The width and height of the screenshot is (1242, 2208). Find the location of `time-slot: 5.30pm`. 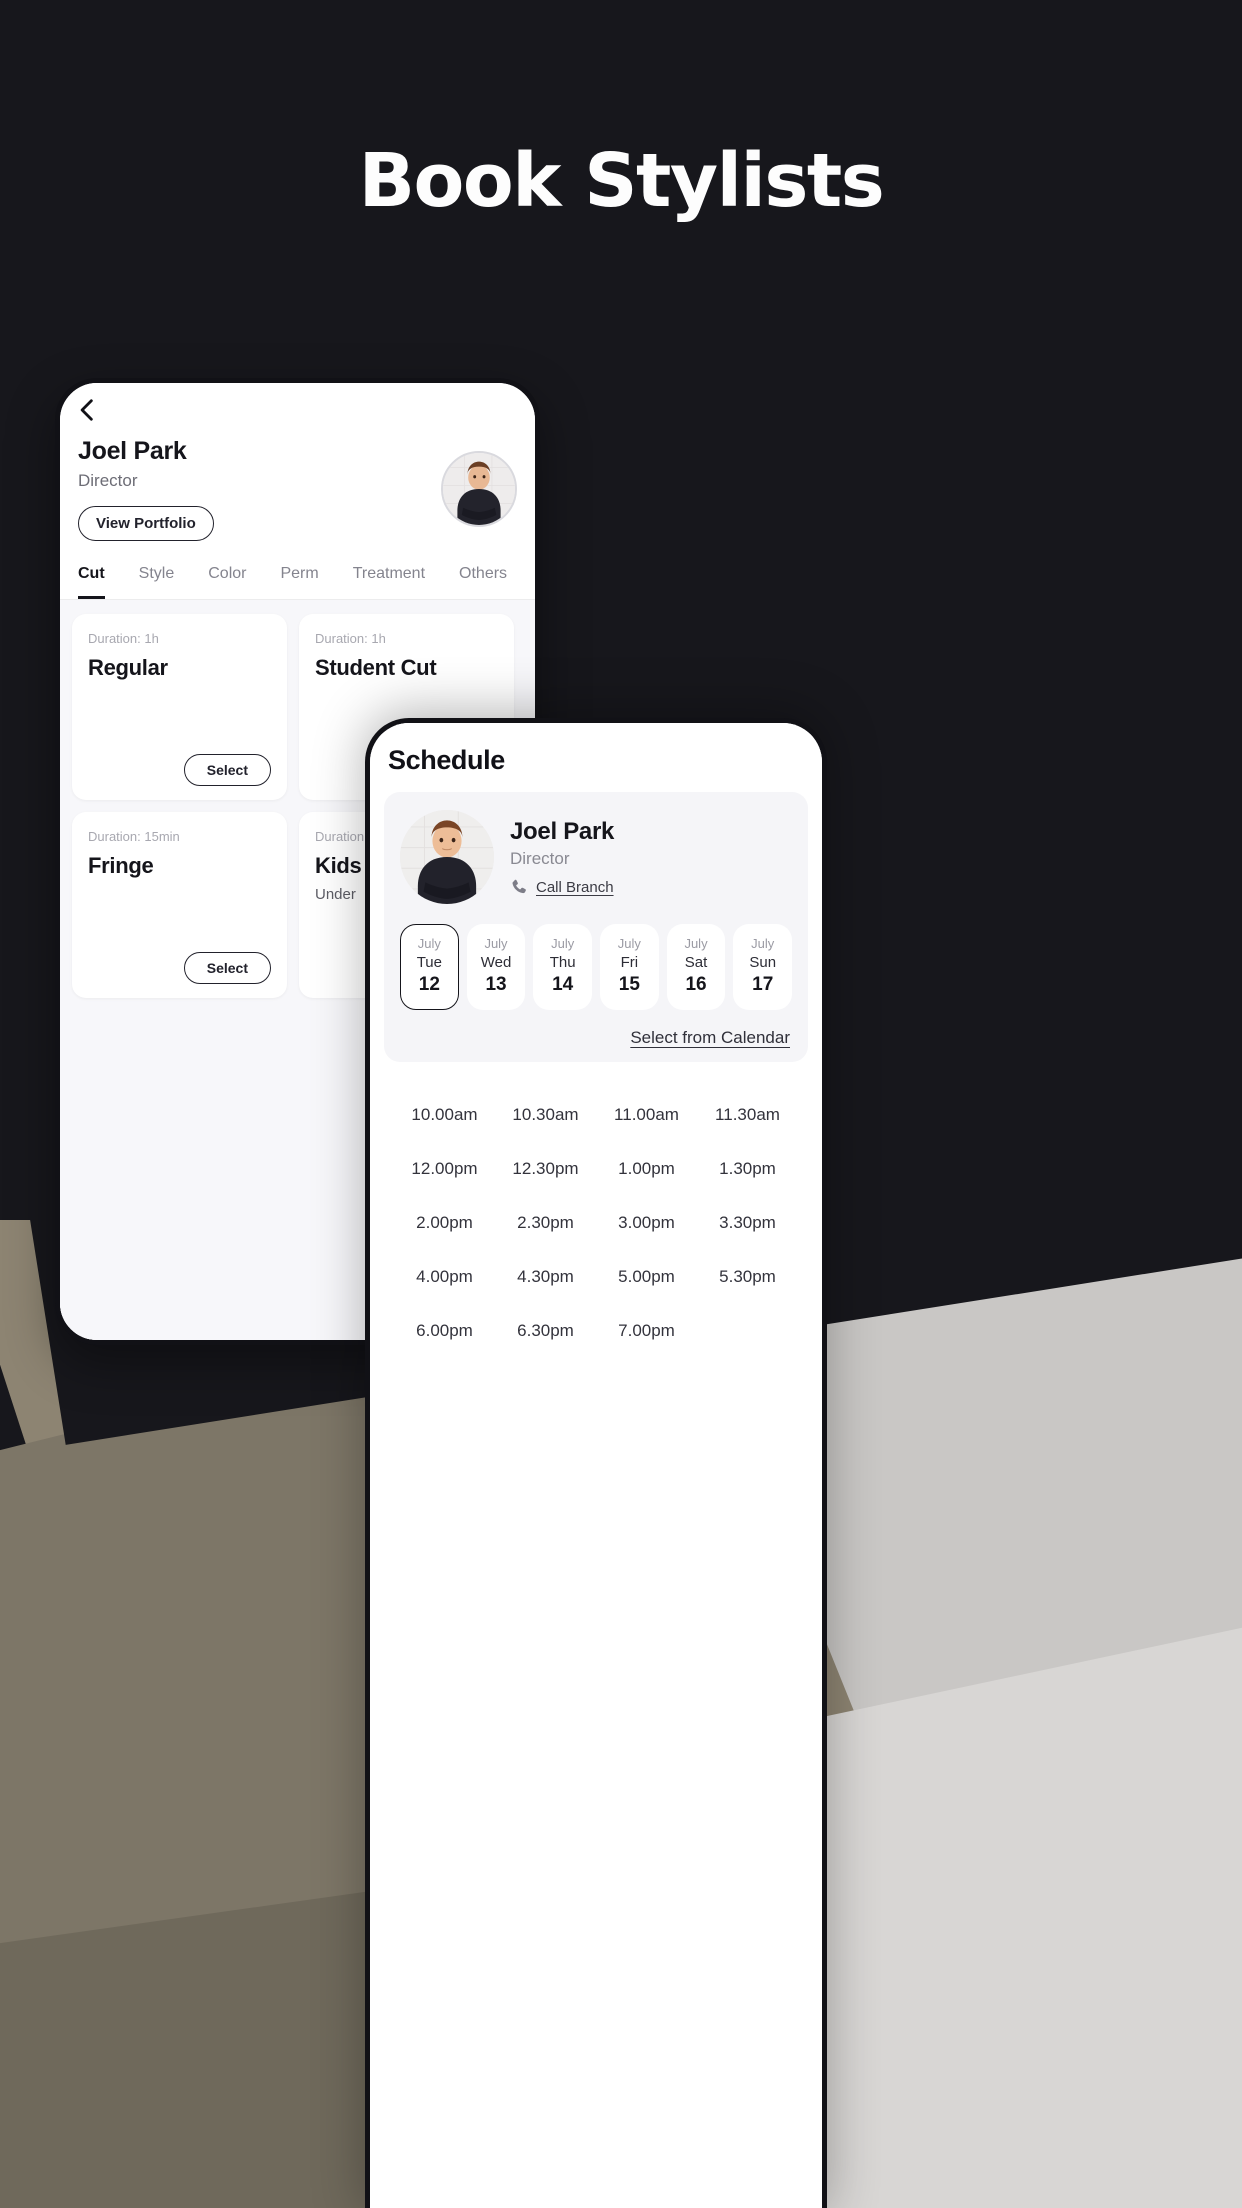

time-slot: 5.30pm is located at coordinates (747, 1277).